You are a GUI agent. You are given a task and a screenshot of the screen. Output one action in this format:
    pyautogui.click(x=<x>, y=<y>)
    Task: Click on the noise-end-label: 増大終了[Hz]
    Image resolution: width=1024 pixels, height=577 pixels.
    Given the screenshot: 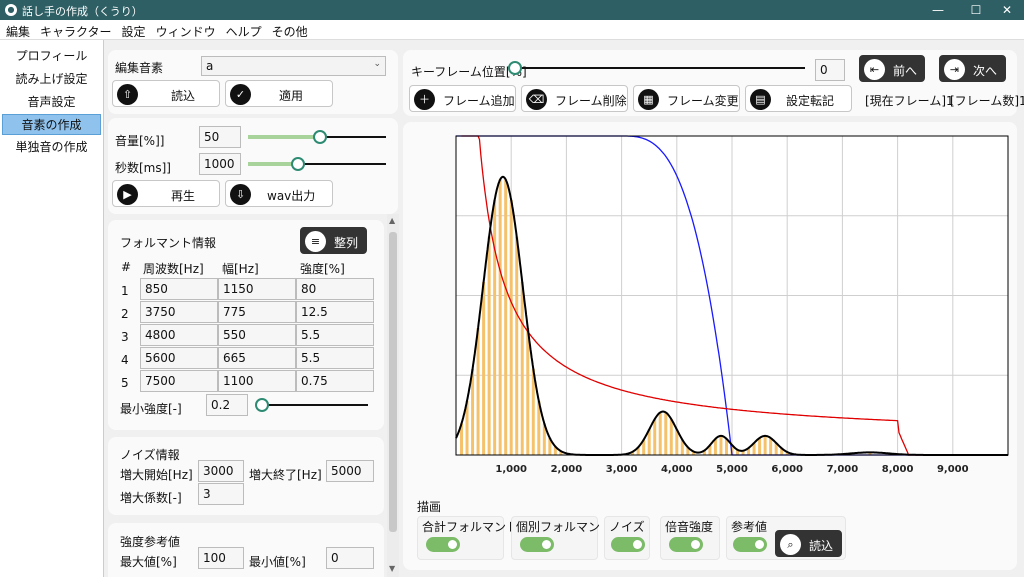 What is the action you would take?
    pyautogui.click(x=285, y=475)
    